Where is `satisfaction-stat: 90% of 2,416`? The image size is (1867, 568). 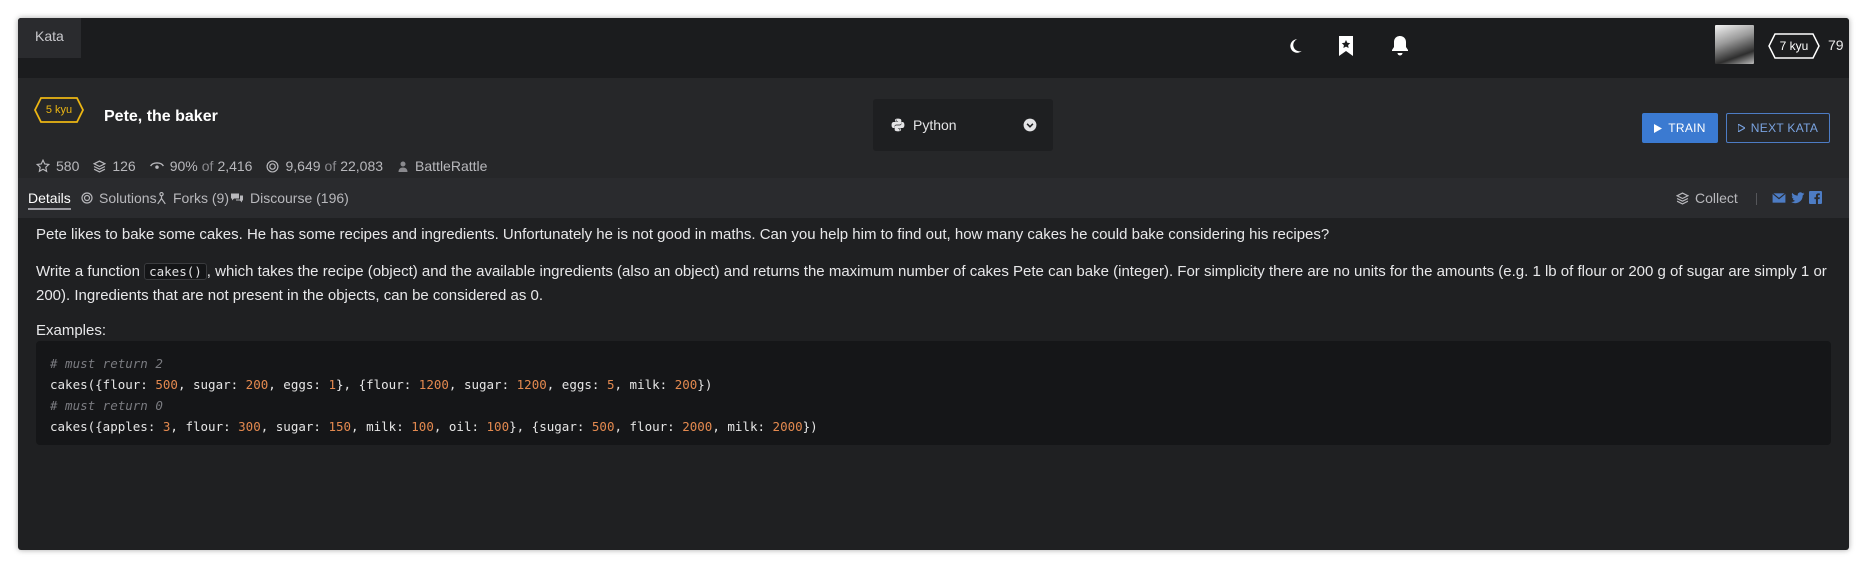
satisfaction-stat: 90% of 2,416 is located at coordinates (201, 166).